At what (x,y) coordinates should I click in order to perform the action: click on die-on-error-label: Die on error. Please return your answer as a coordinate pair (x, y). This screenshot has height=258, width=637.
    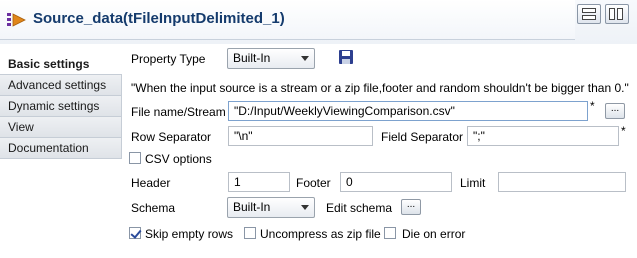
    Looking at the image, I should click on (434, 234).